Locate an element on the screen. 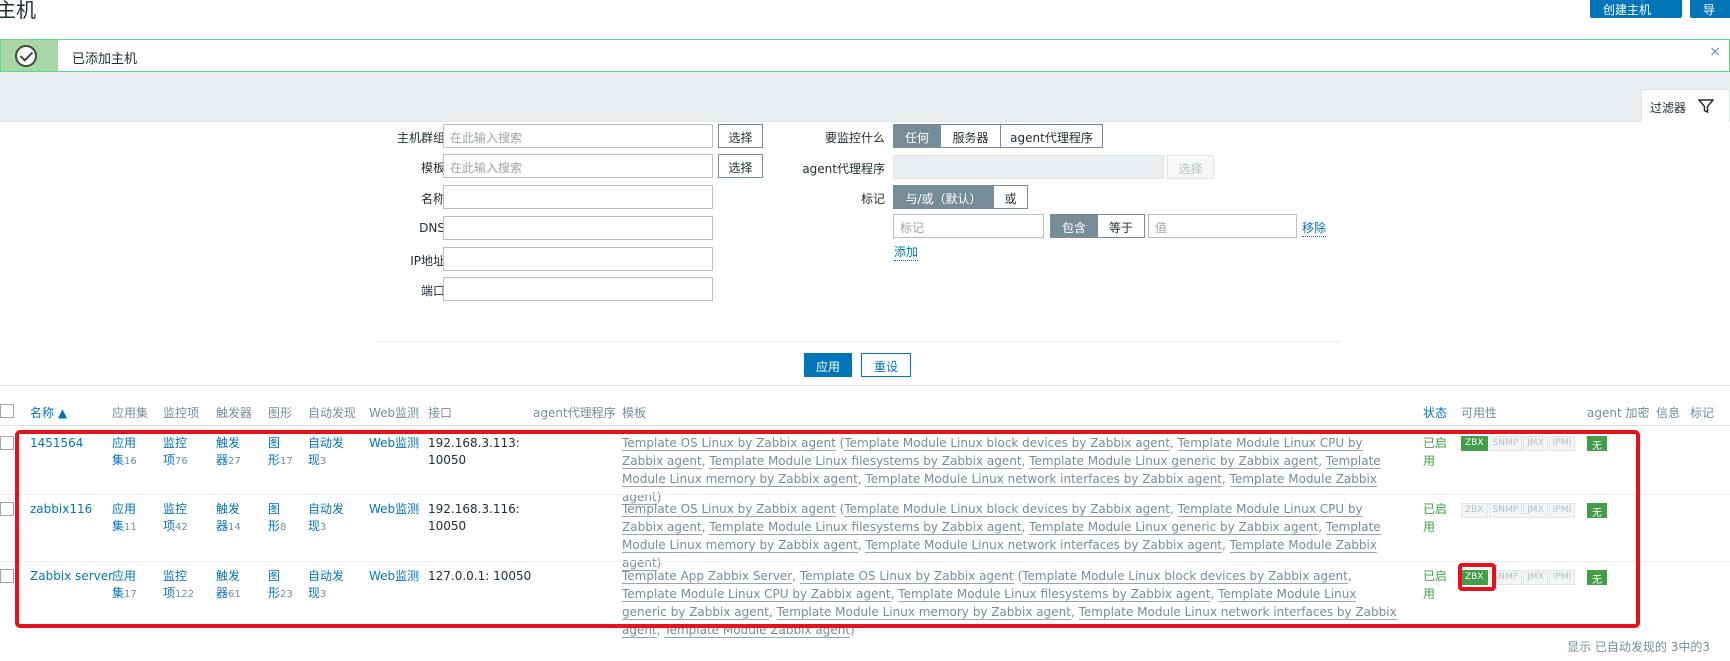 The width and height of the screenshot is (1730, 661). tag-operator-contains: 包含 is located at coordinates (1074, 226).